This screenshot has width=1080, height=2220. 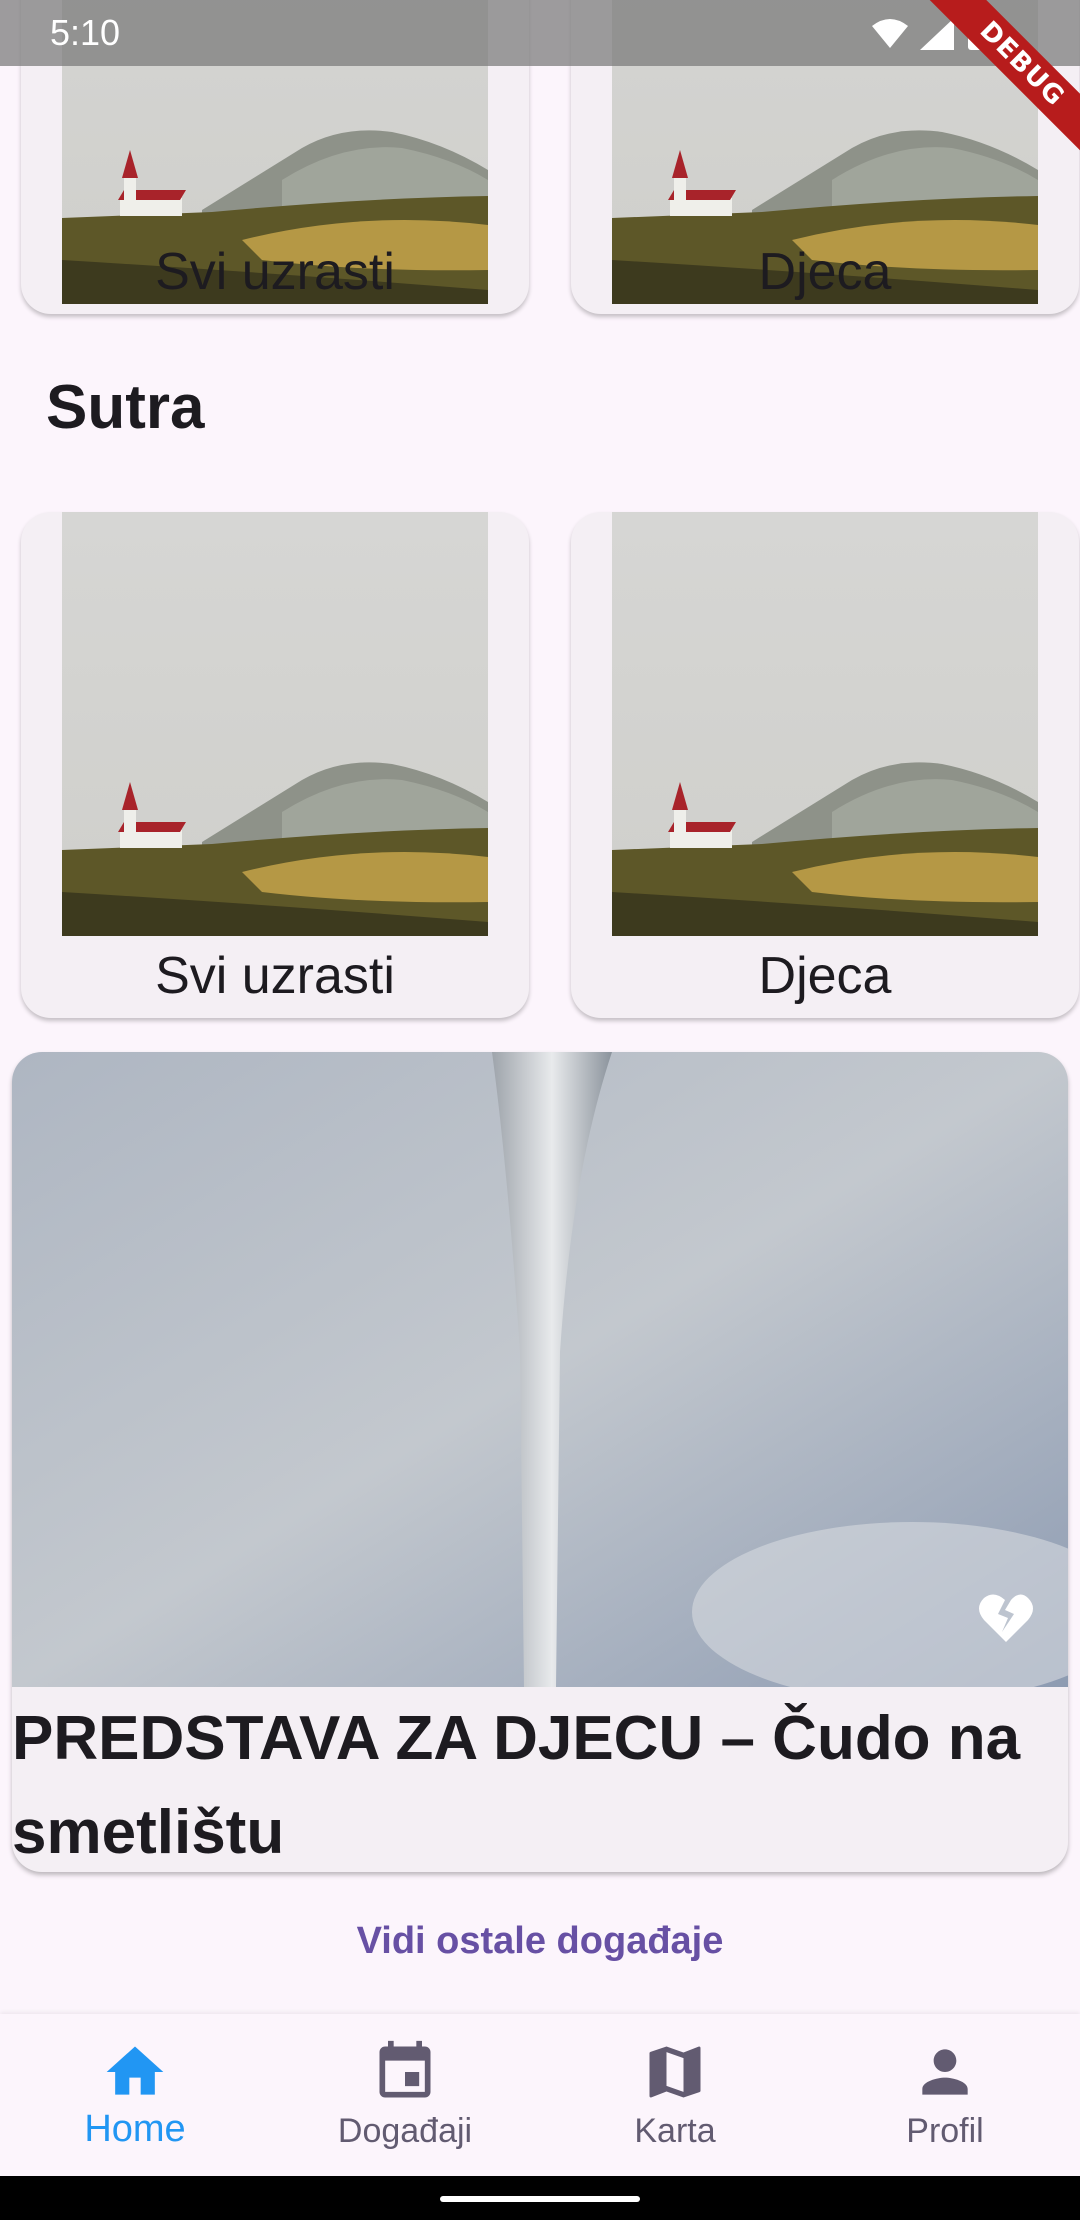 I want to click on nav-label-map: Karta, so click(x=675, y=2131).